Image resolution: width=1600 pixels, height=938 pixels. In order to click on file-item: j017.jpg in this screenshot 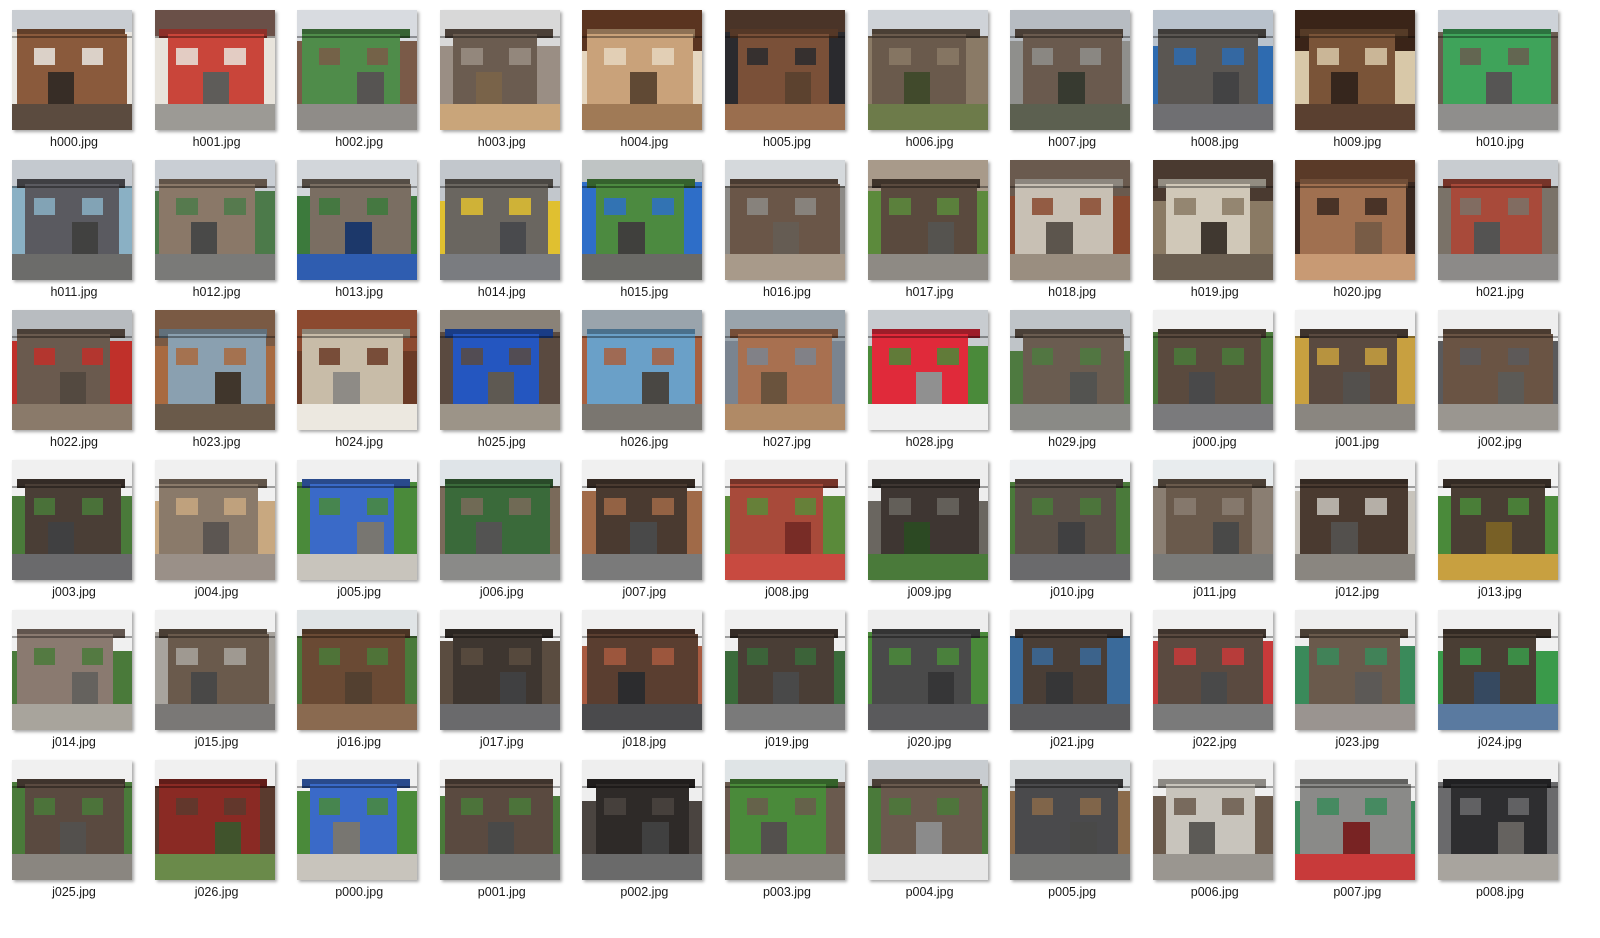, I will do `click(501, 685)`.